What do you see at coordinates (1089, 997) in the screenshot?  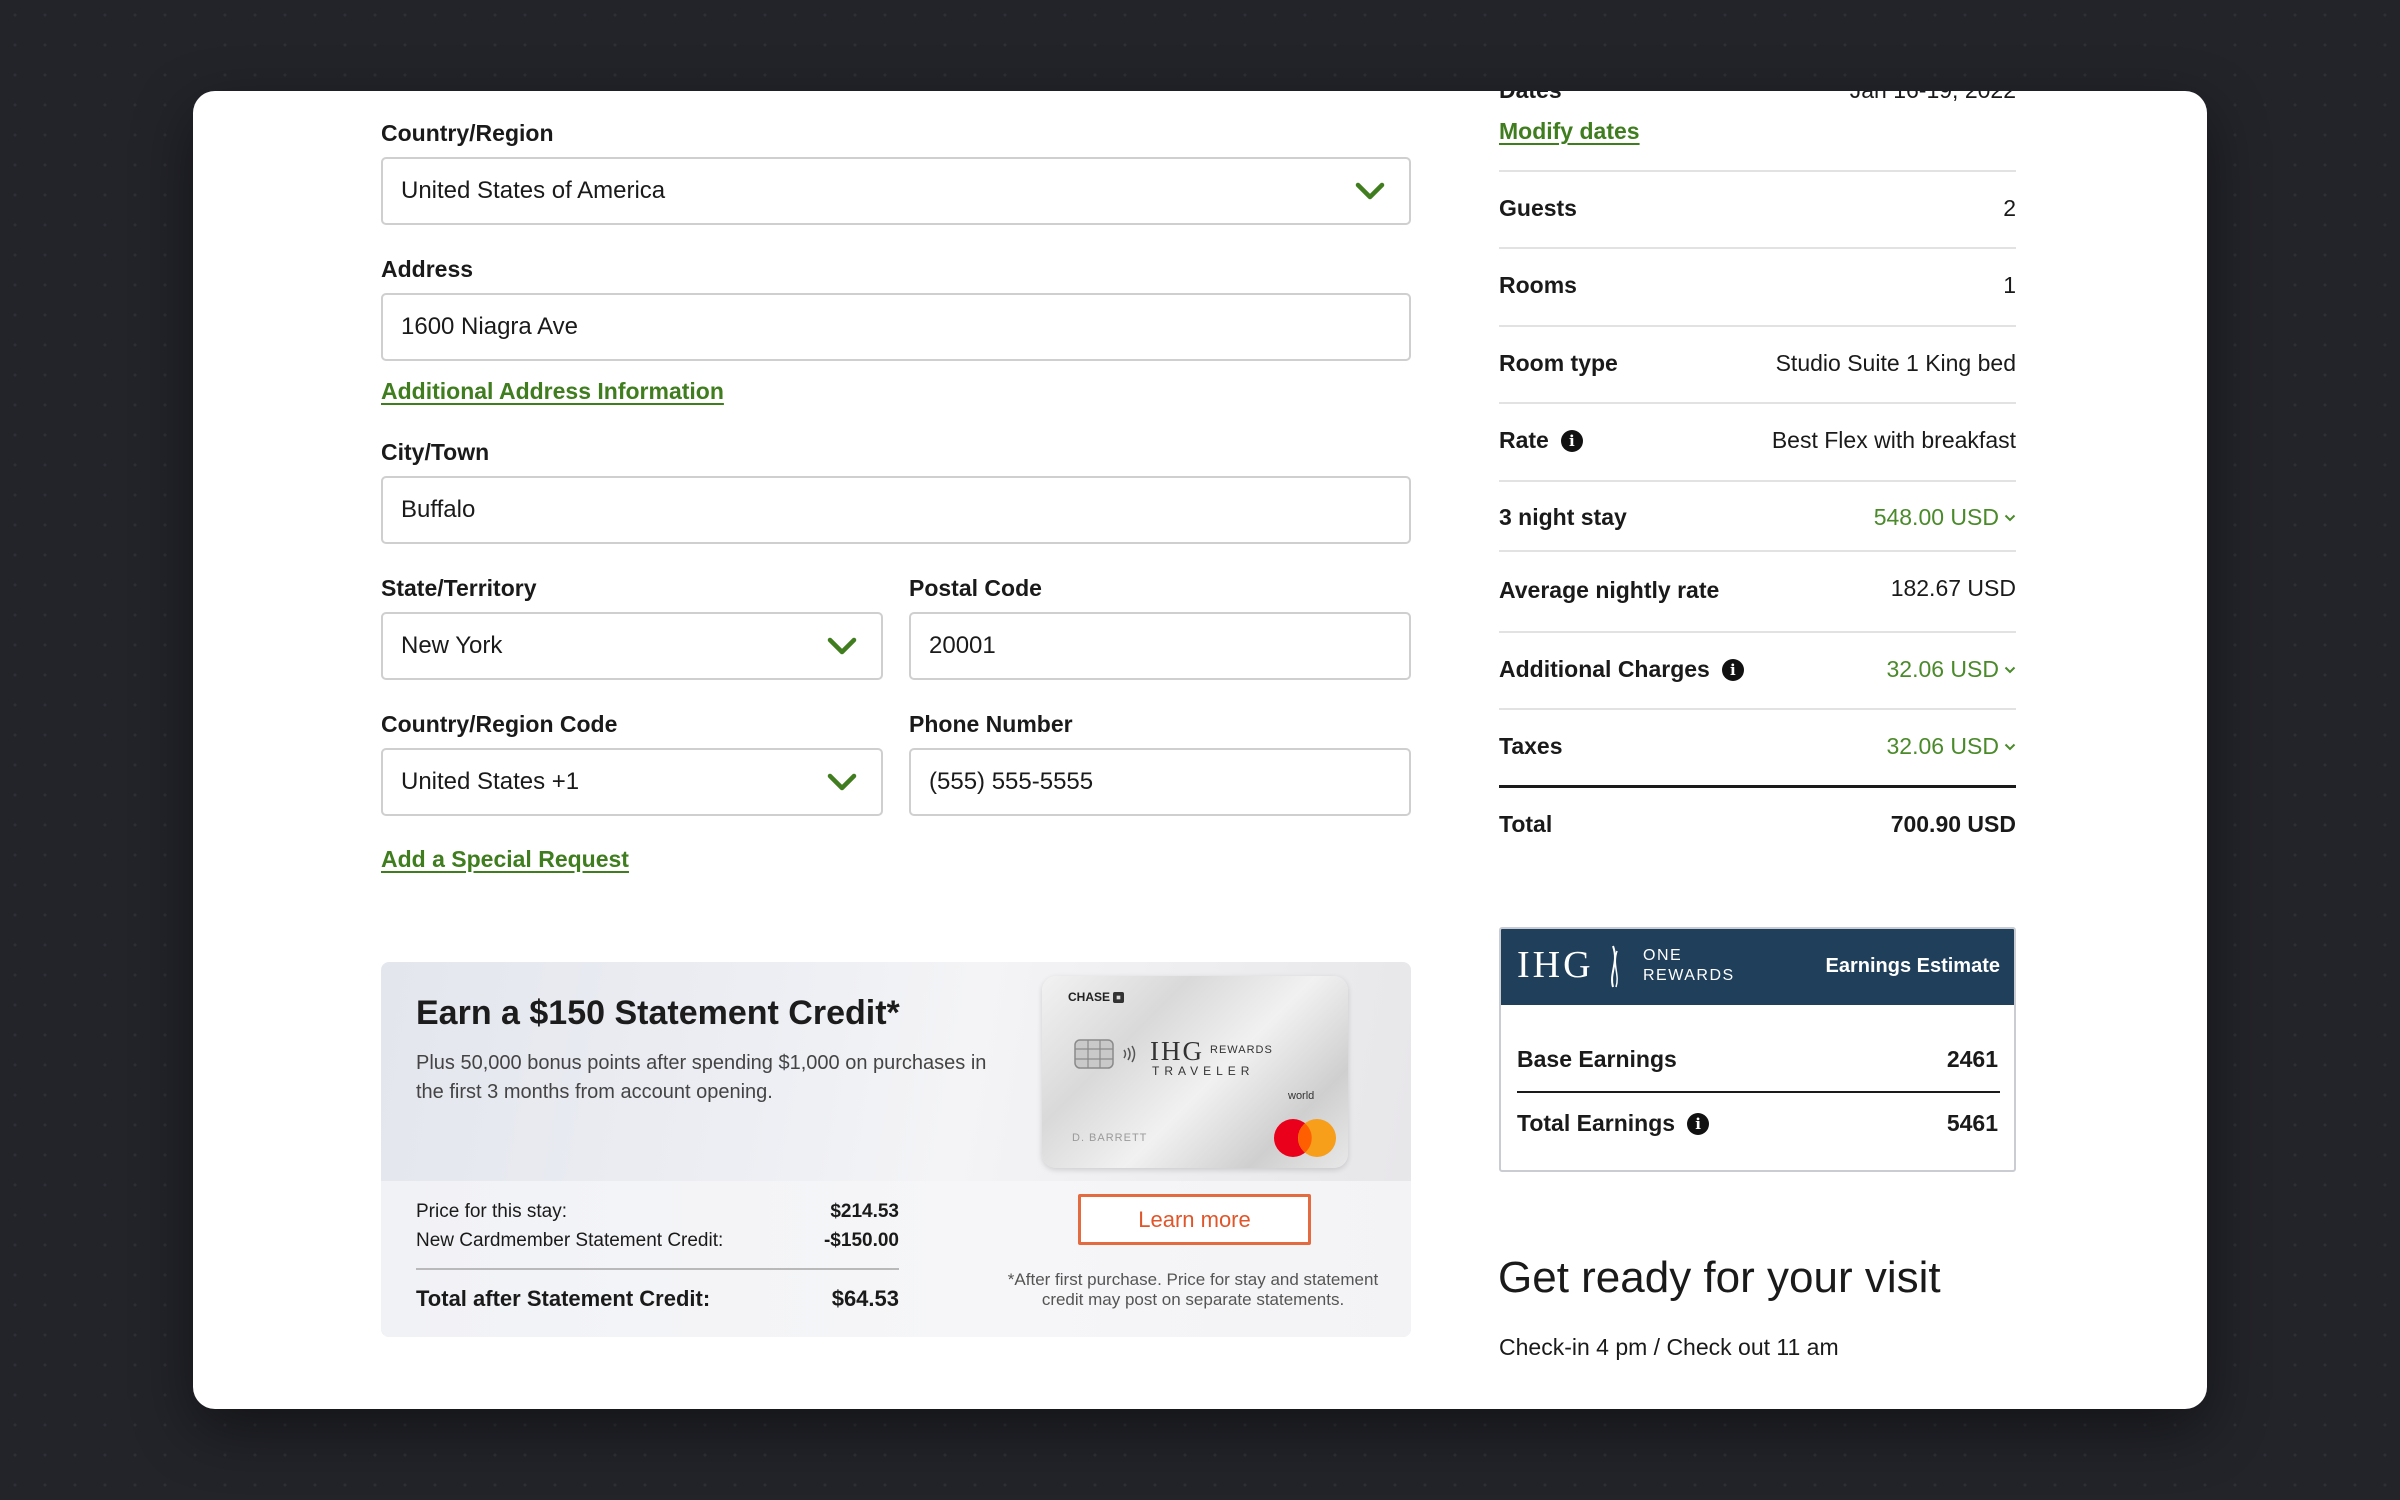 I see `card-bank: CHASE` at bounding box center [1089, 997].